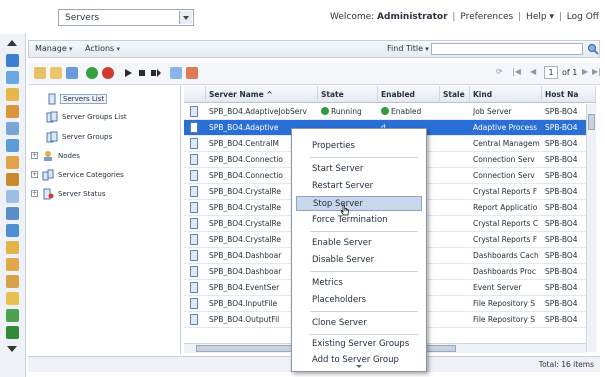 The height and width of the screenshot is (377, 605). What do you see at coordinates (359, 203) in the screenshot?
I see `menu-item-stop-server: Stop Server` at bounding box center [359, 203].